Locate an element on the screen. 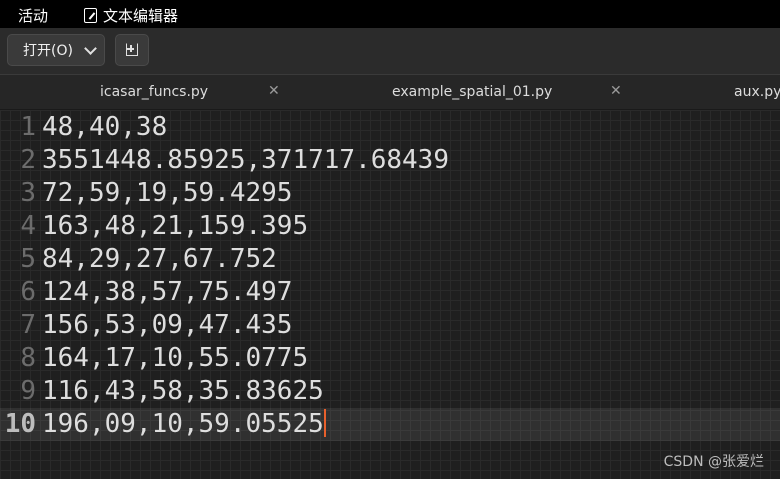 This screenshot has height=479, width=780. editor-line: 2 3551448.85925,371717.68439 is located at coordinates (390, 160).